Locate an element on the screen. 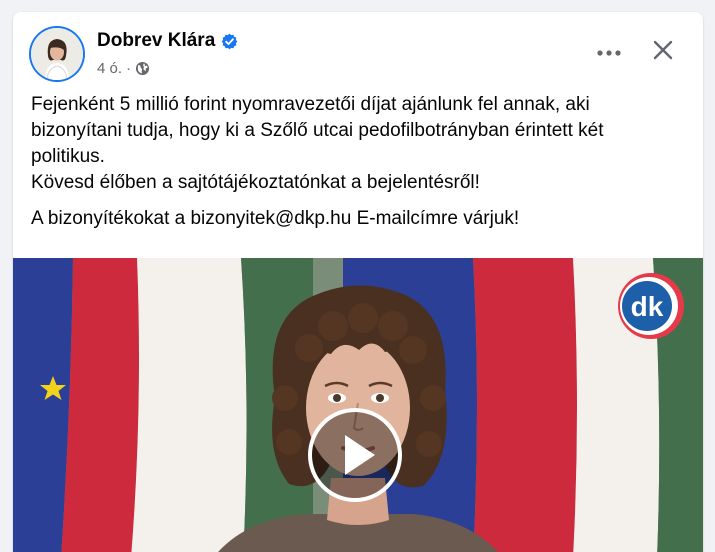 The width and height of the screenshot is (715, 552). play-icon is located at coordinates (355, 455).